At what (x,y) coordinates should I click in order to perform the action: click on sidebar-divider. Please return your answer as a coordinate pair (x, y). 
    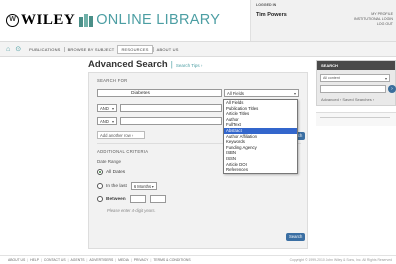
    Looking at the image, I should click on (356, 119).